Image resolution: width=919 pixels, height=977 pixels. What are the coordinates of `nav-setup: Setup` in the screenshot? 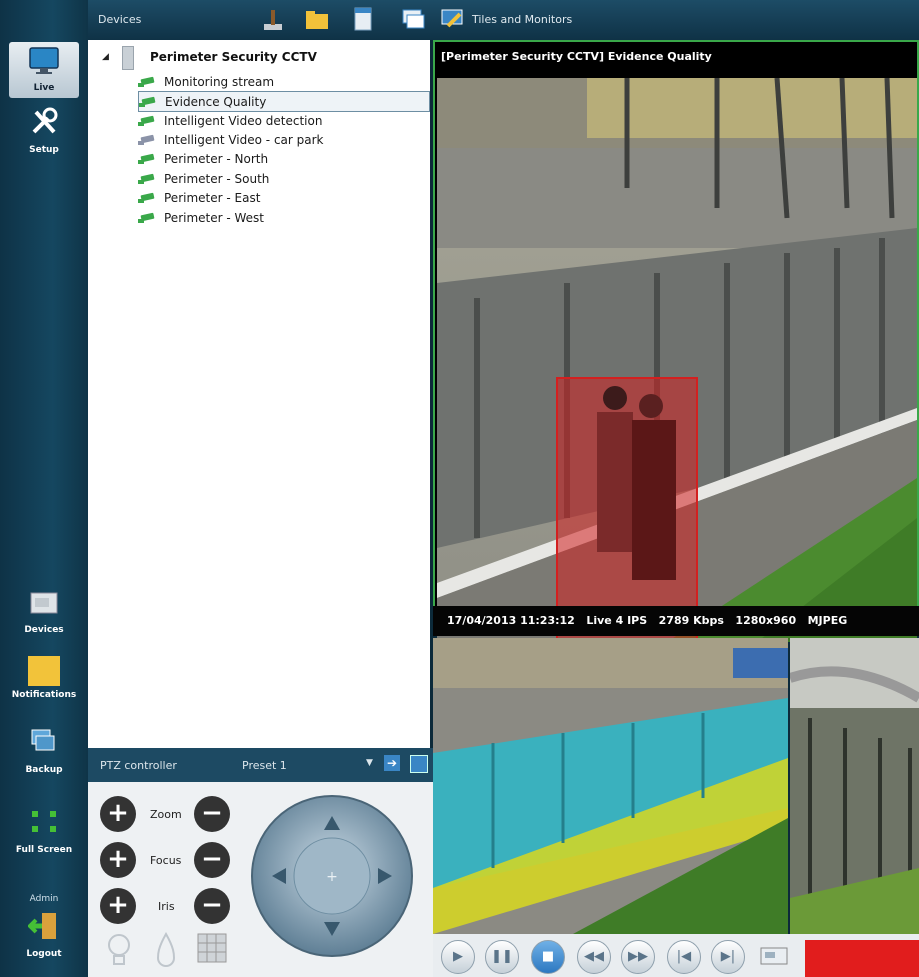 It's located at (44, 134).